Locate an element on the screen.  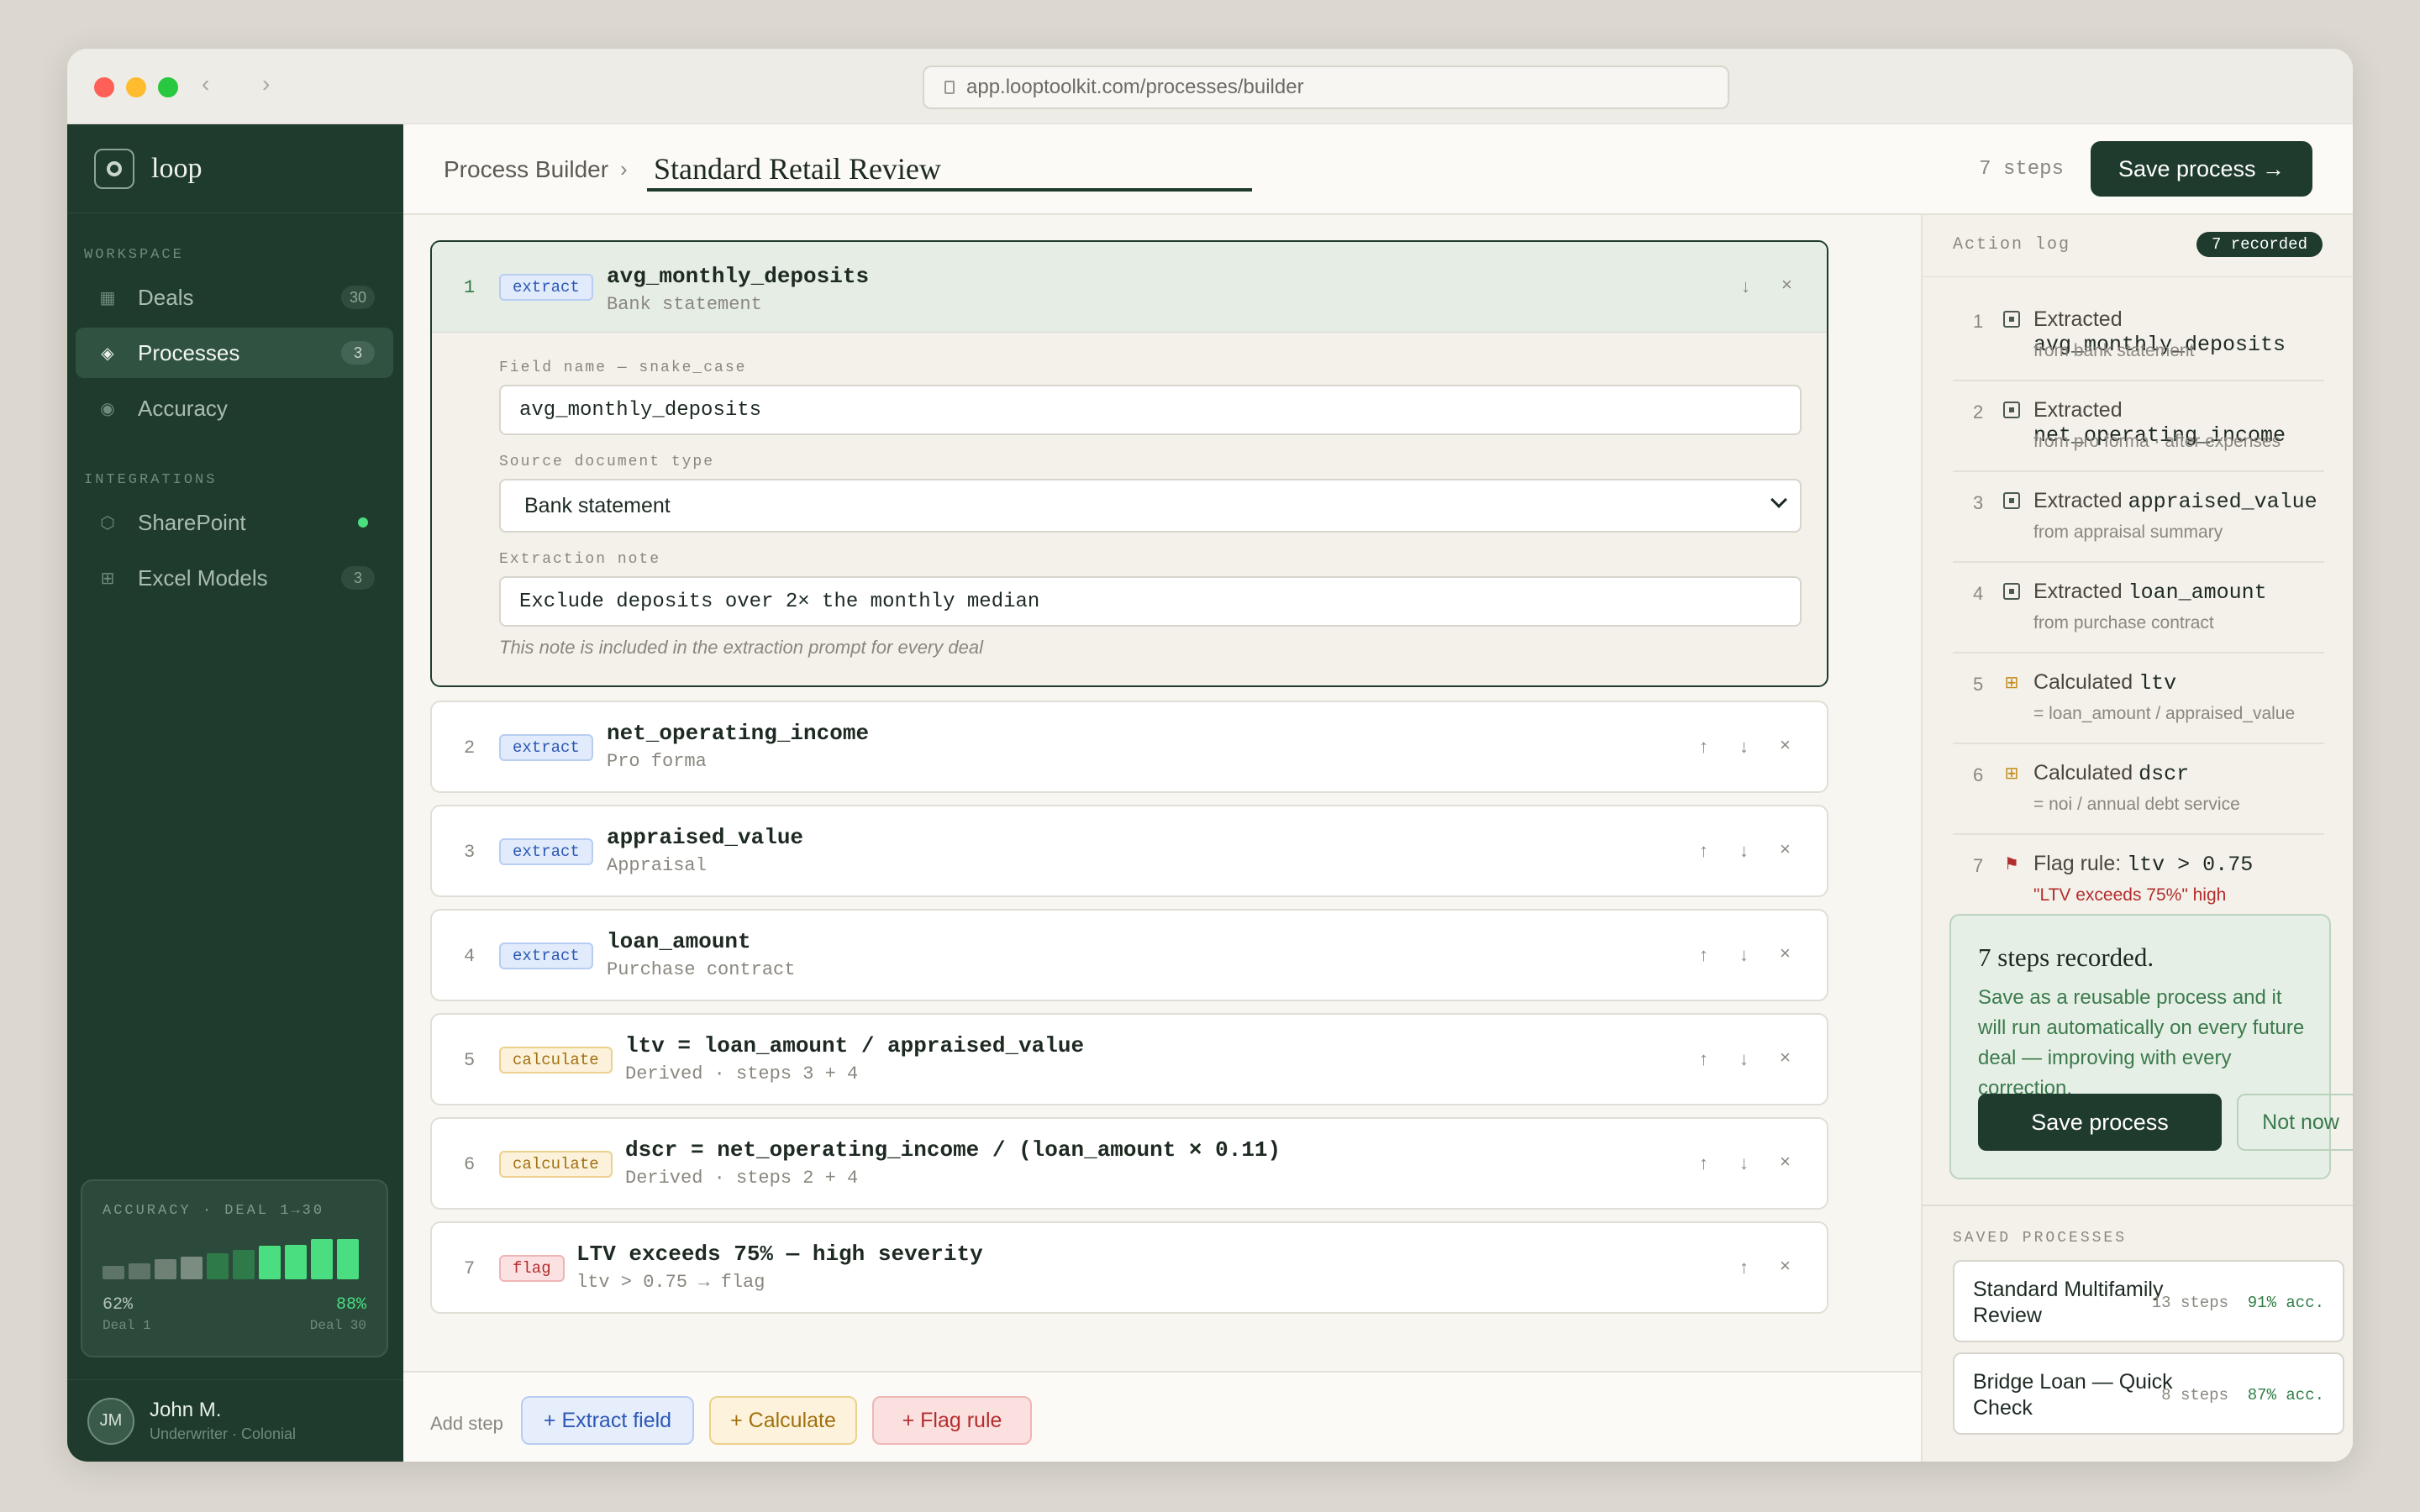
step-source: Bank statement is located at coordinates (684, 304).